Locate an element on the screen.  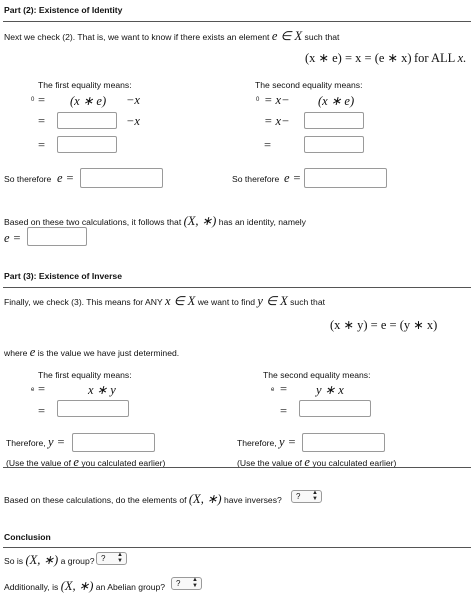
part3-title: Part (3): Existence of Inverse is located at coordinates (63, 276).